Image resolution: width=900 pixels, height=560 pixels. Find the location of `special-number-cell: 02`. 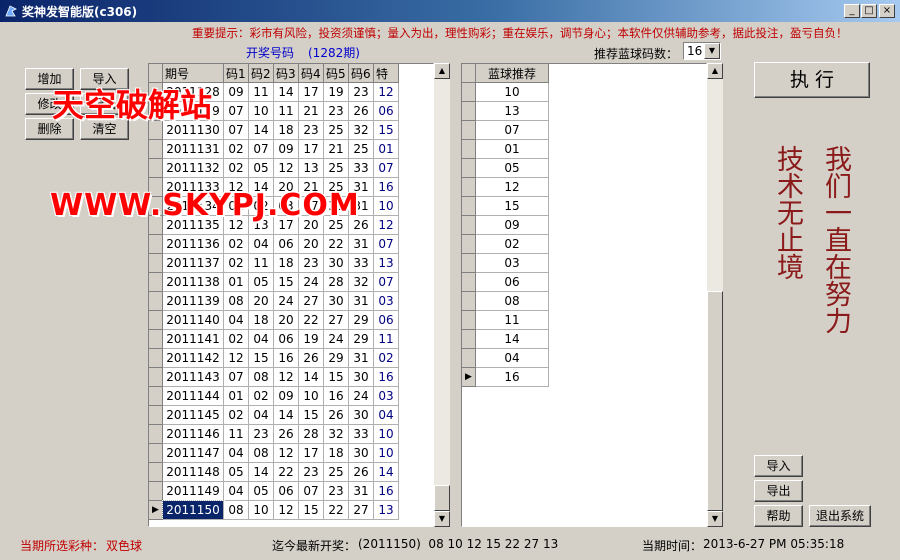

special-number-cell: 02 is located at coordinates (386, 358).